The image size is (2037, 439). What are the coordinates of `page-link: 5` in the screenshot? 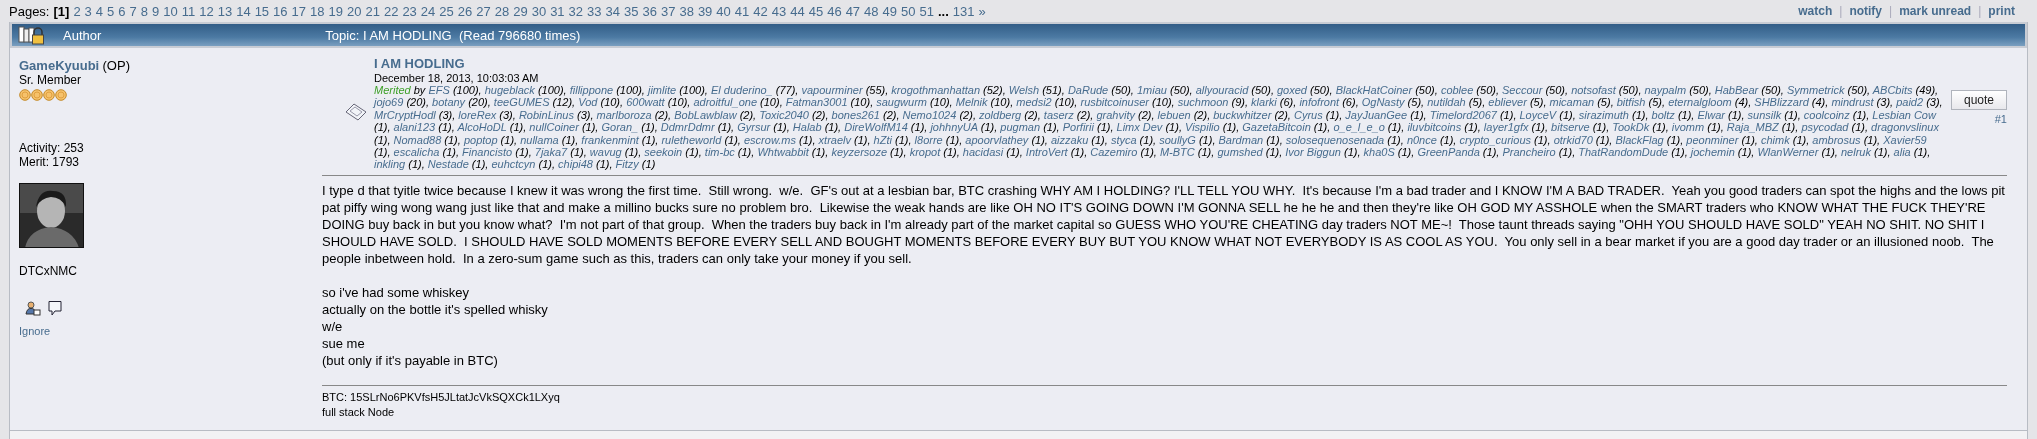 It's located at (111, 11).